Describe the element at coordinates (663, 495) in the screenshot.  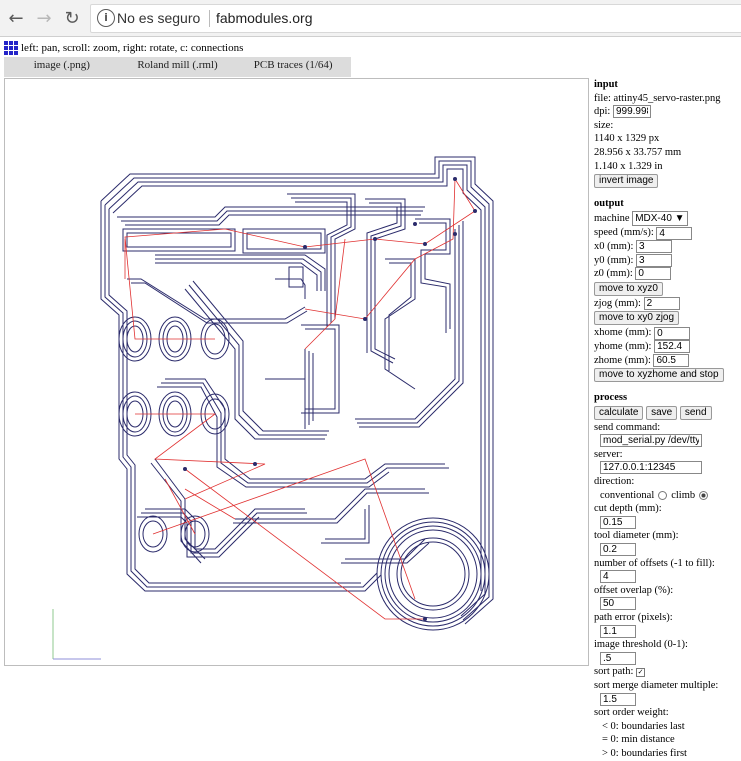
I see `conventional-radio` at that location.